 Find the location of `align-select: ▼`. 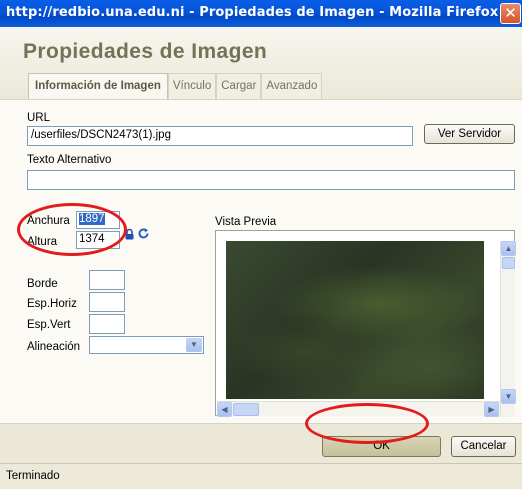

align-select: ▼ is located at coordinates (146, 345).